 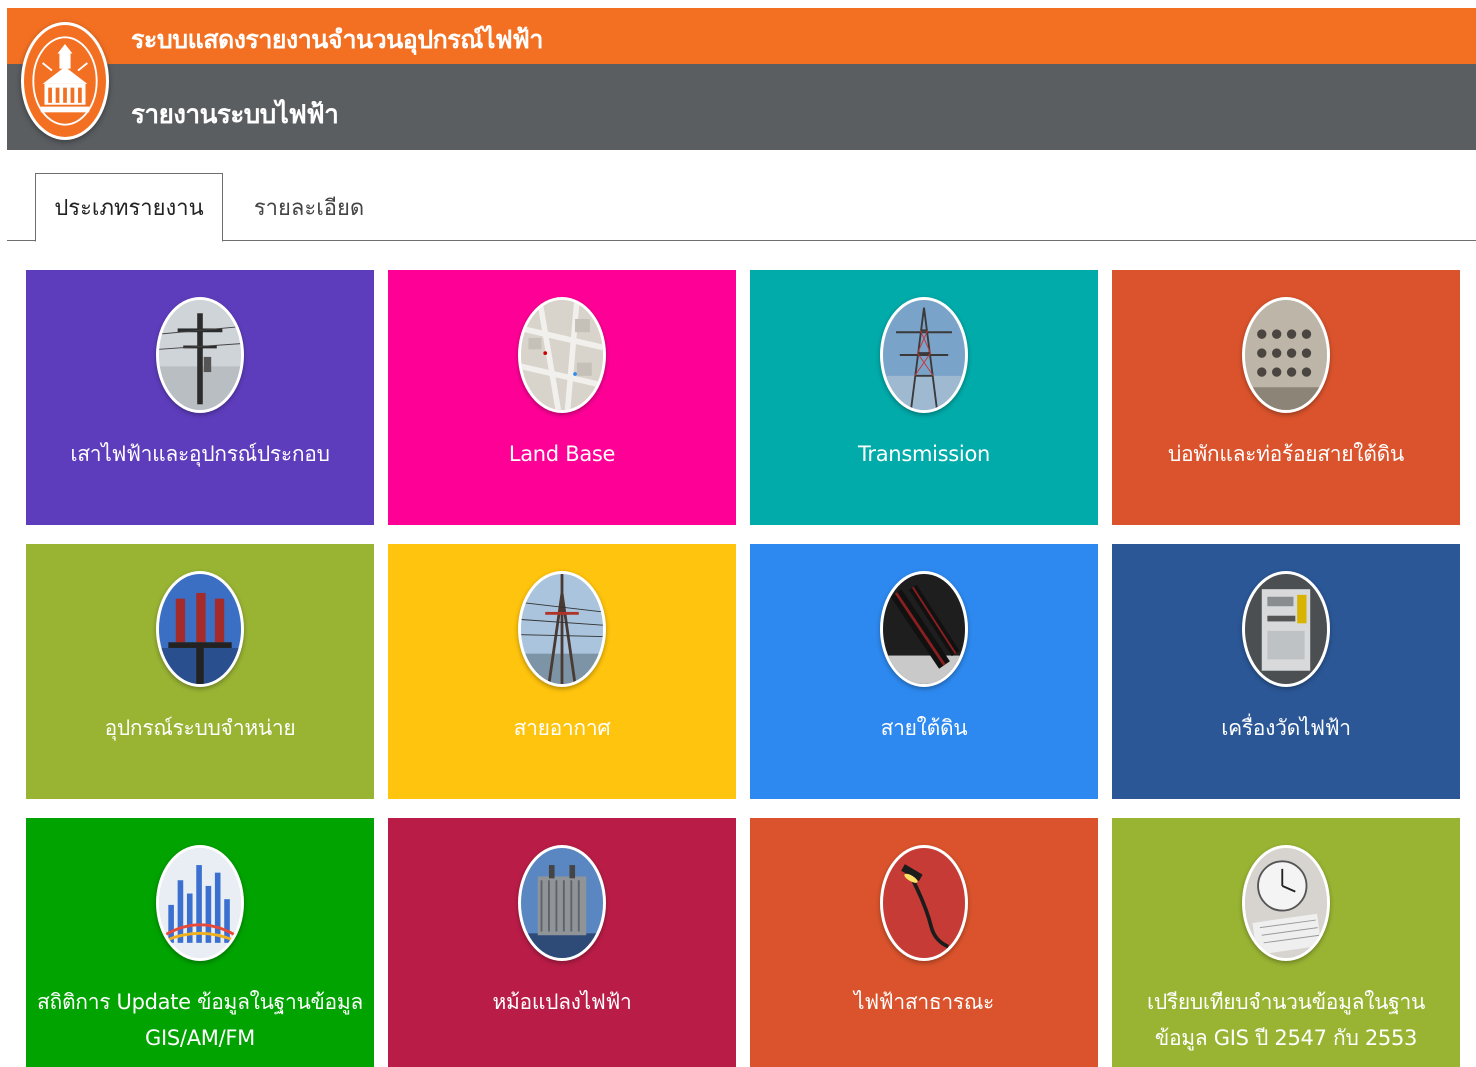 What do you see at coordinates (741, 240) in the screenshot?
I see `tab-strip-divider` at bounding box center [741, 240].